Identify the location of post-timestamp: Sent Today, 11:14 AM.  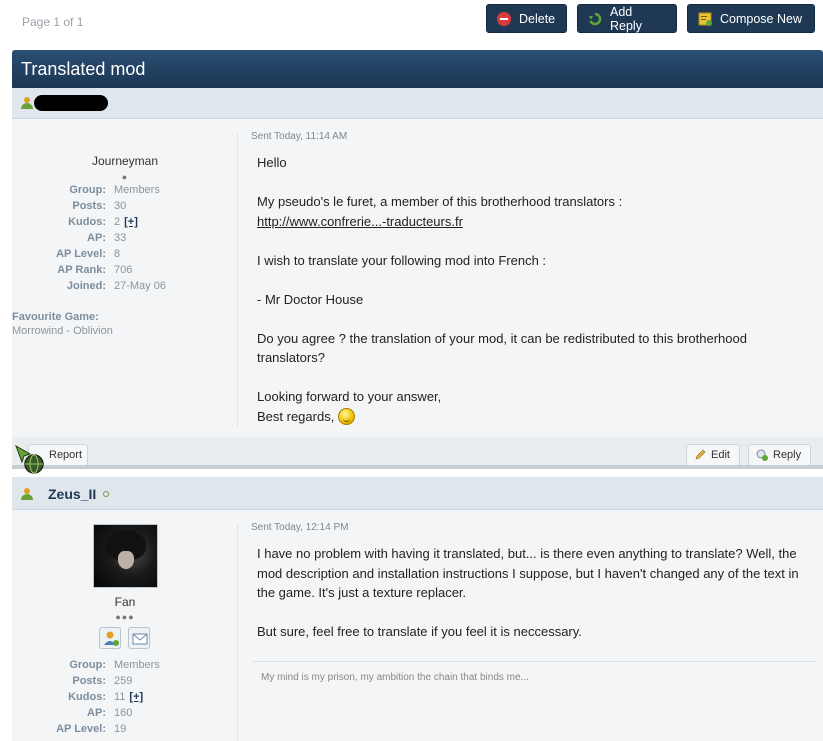
(299, 136).